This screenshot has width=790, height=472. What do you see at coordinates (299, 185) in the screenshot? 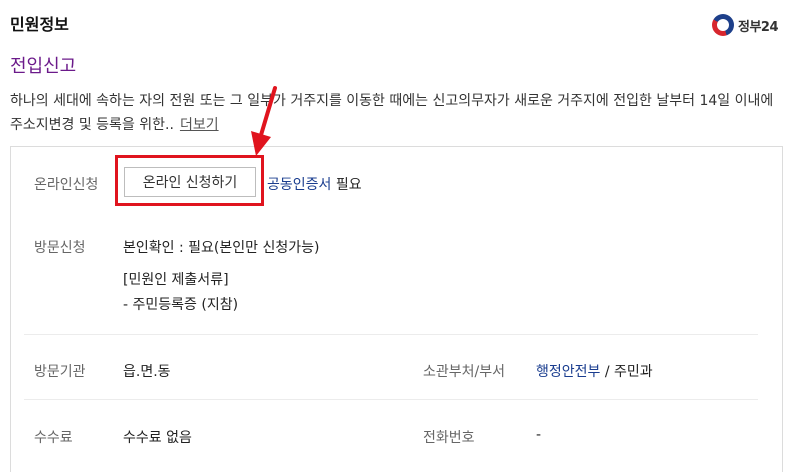
I see `cert-link: 공동인증서` at bounding box center [299, 185].